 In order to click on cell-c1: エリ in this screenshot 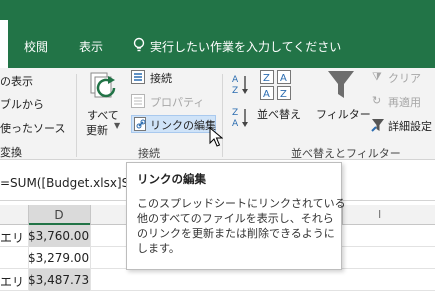, I will do `click(12, 237)`.